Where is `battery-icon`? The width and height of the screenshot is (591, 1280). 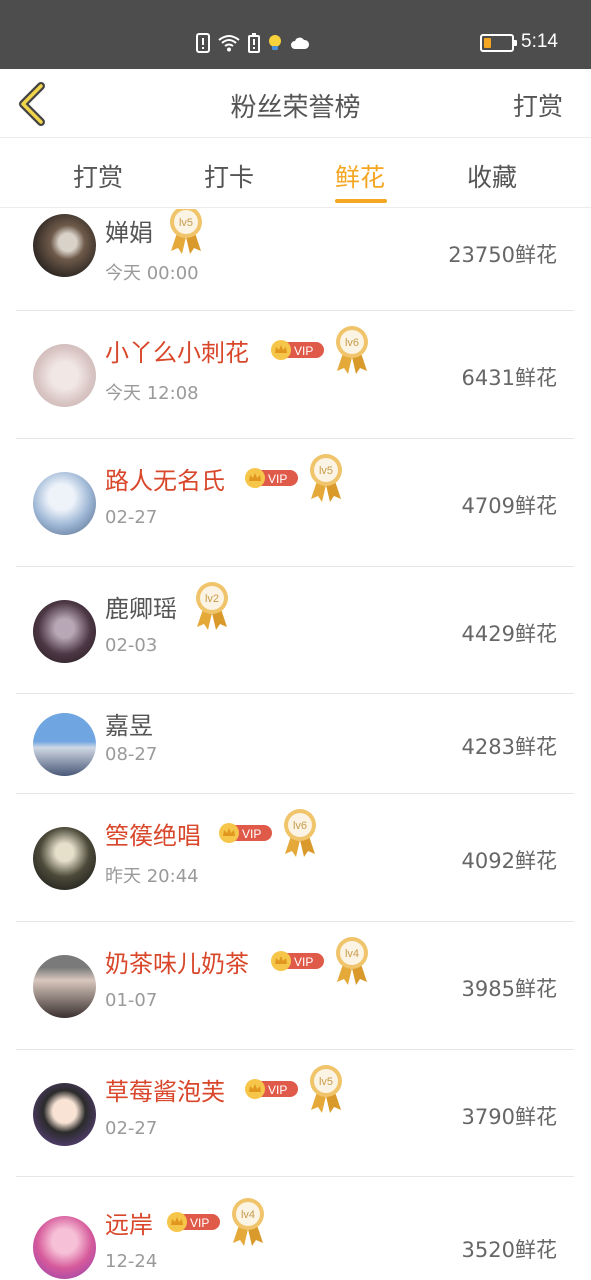
battery-icon is located at coordinates (498, 43).